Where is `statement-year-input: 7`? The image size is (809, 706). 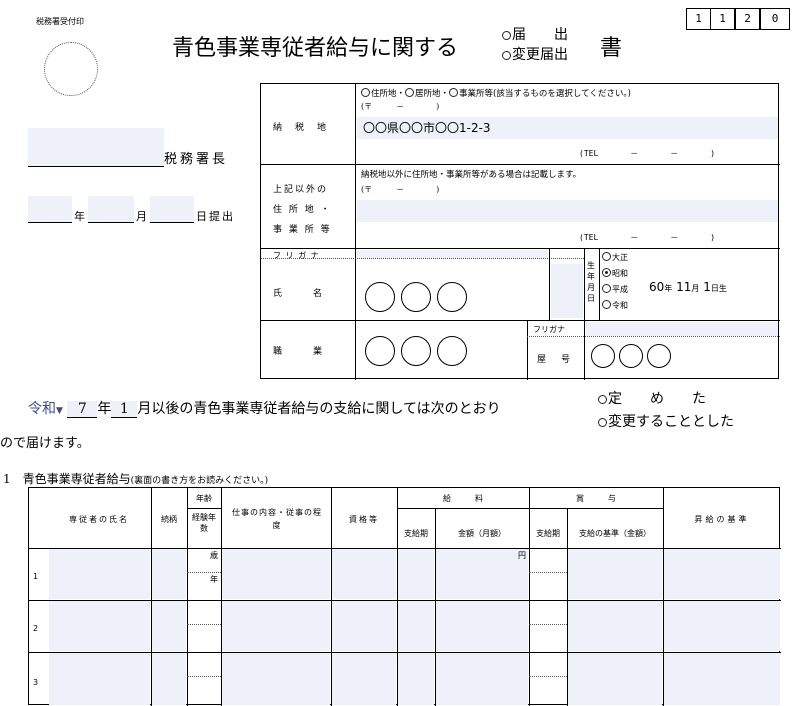
statement-year-input: 7 is located at coordinates (82, 409).